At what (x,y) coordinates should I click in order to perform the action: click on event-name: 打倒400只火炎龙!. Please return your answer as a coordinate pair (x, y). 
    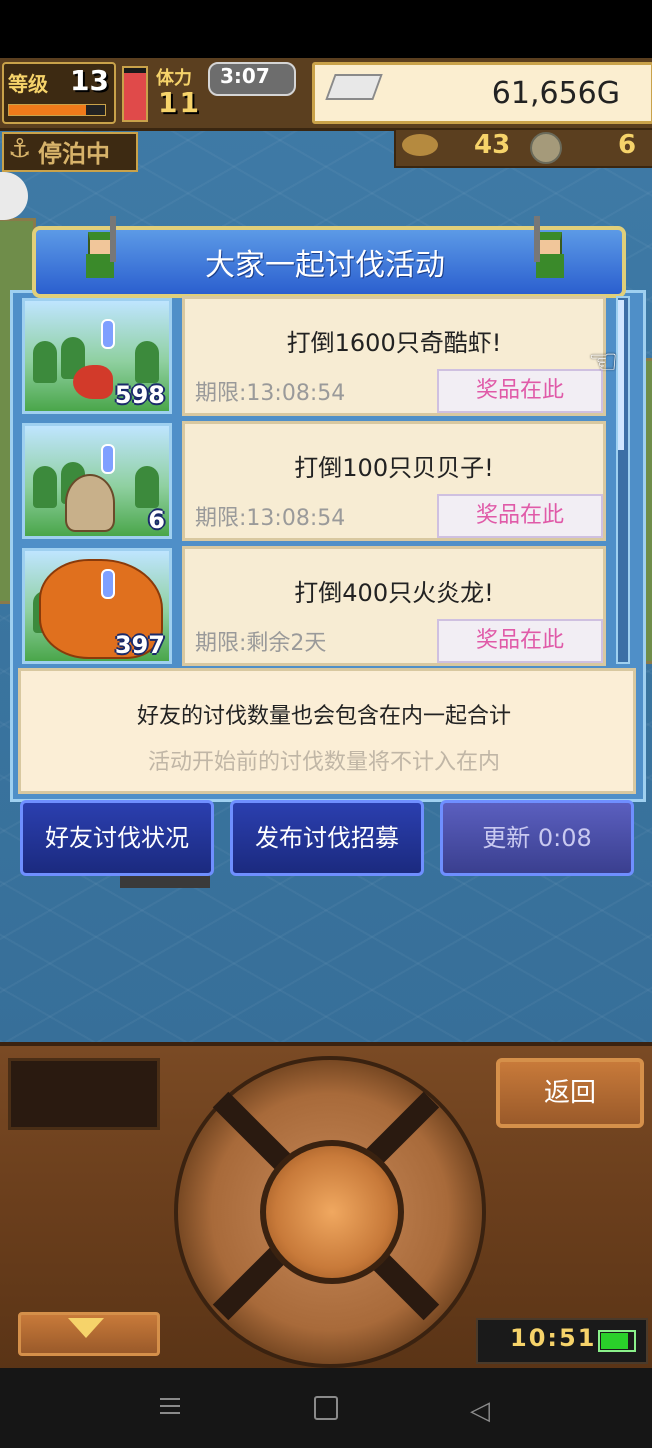
    Looking at the image, I should click on (394, 593).